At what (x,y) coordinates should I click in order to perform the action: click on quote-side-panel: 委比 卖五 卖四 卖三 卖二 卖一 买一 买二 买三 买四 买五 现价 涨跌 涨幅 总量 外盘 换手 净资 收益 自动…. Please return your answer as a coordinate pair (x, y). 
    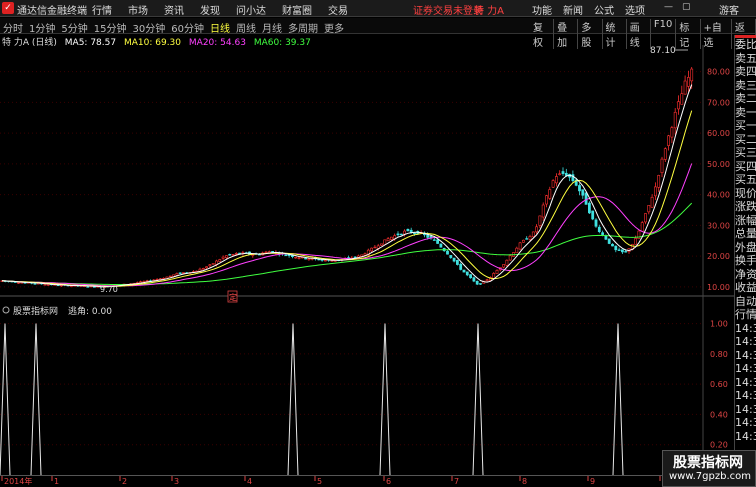
    Looking at the image, I should click on (745, 261).